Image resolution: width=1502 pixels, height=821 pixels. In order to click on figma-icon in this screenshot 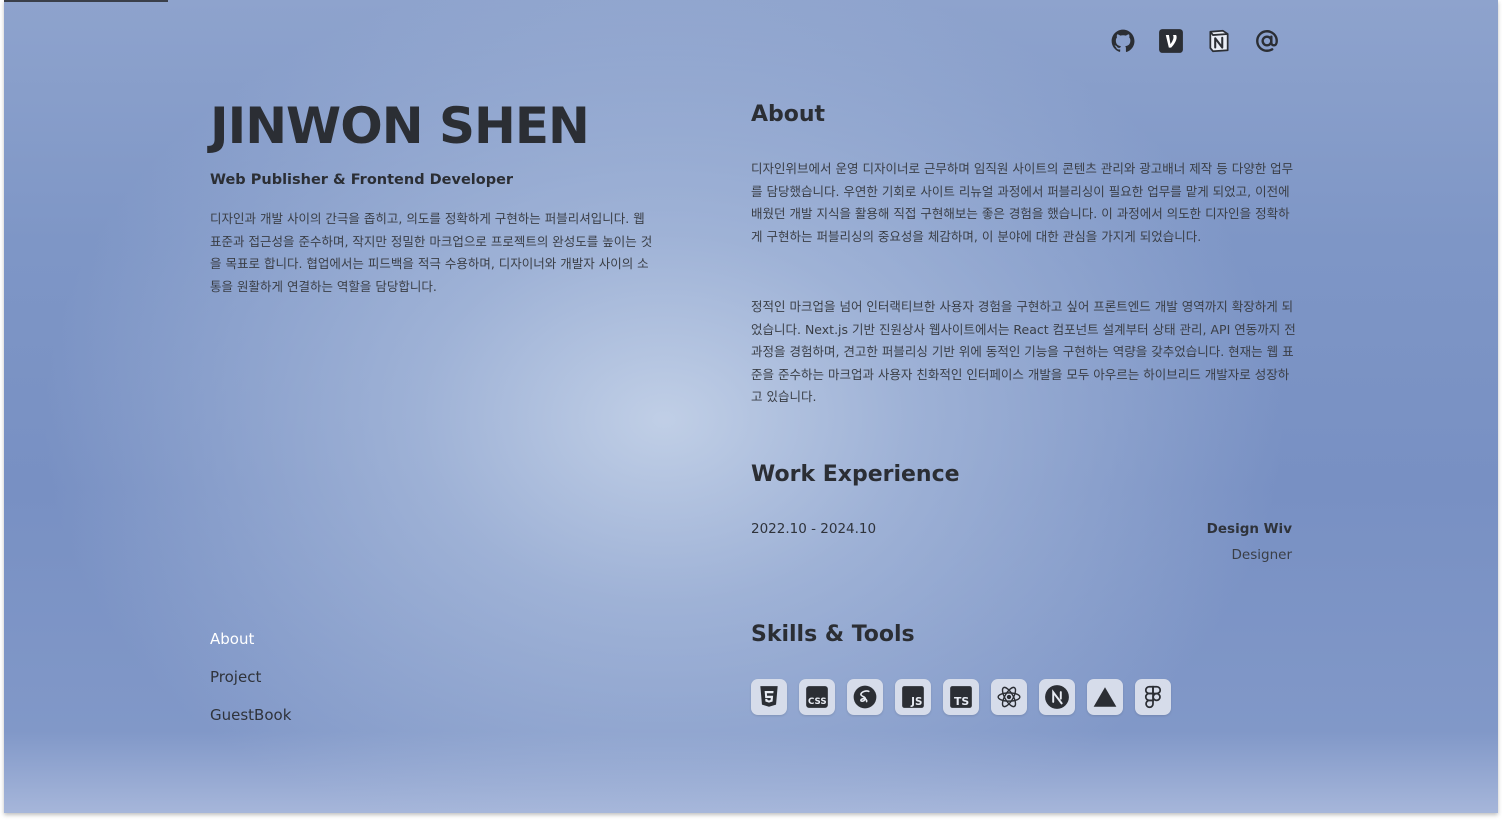, I will do `click(1153, 697)`.